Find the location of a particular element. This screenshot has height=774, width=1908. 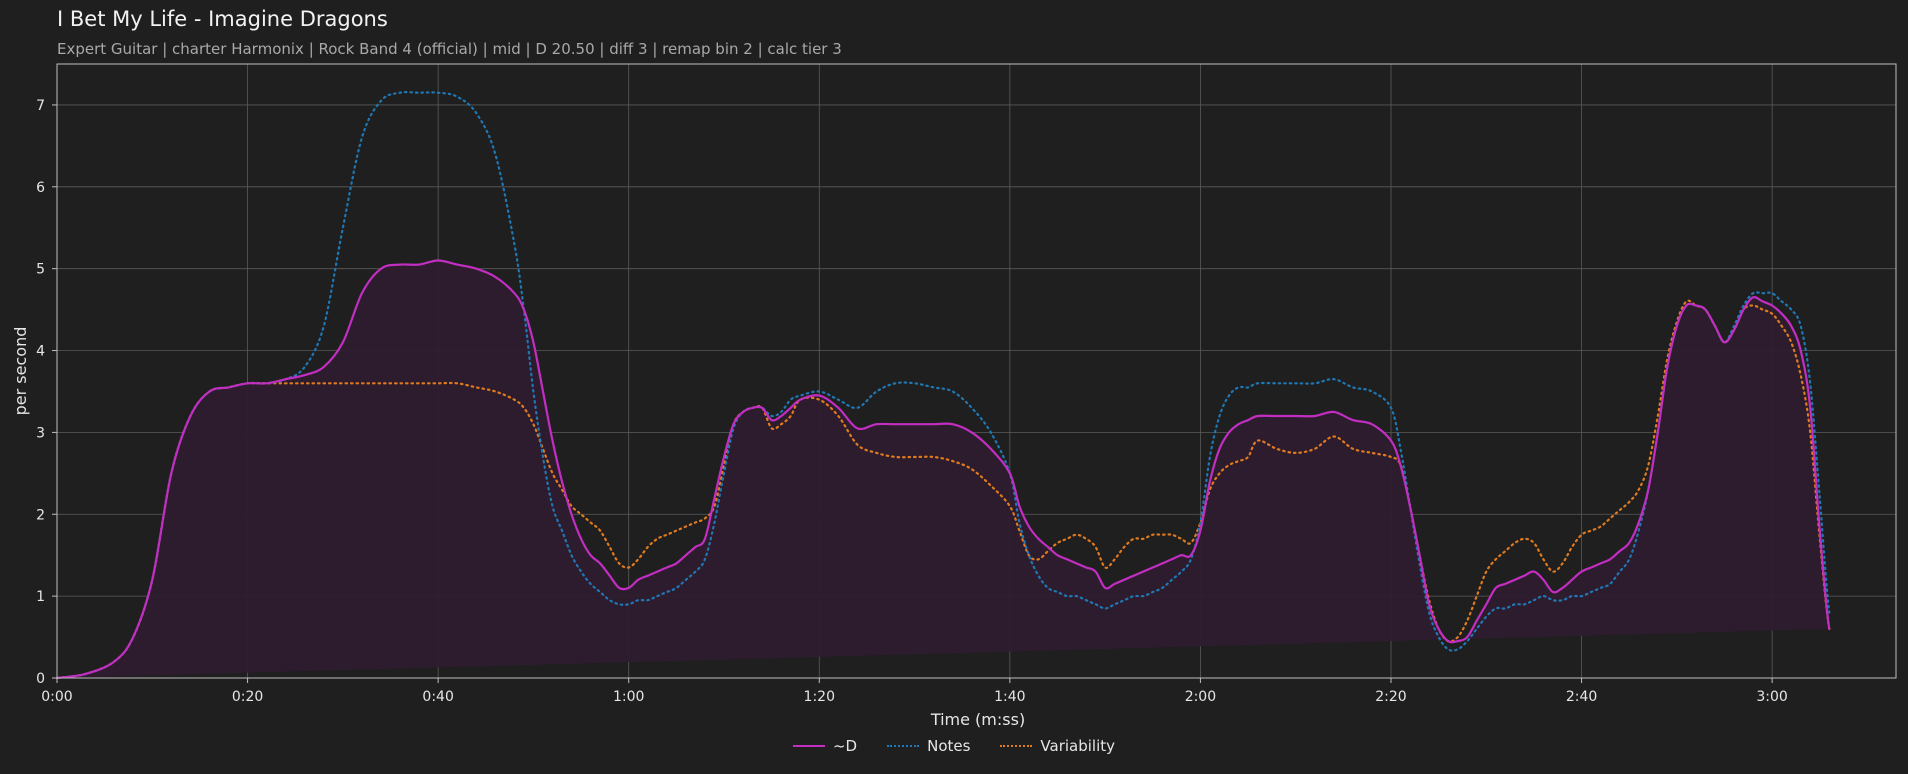

y-tick-label: 0 is located at coordinates (40, 679).